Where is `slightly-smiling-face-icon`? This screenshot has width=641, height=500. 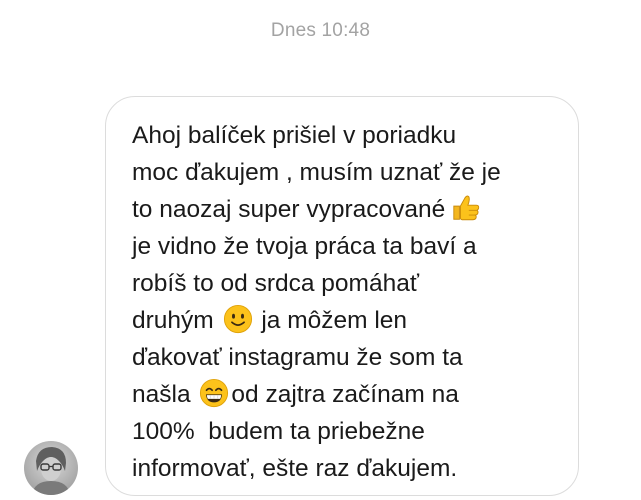
slightly-smiling-face-icon is located at coordinates (237, 319).